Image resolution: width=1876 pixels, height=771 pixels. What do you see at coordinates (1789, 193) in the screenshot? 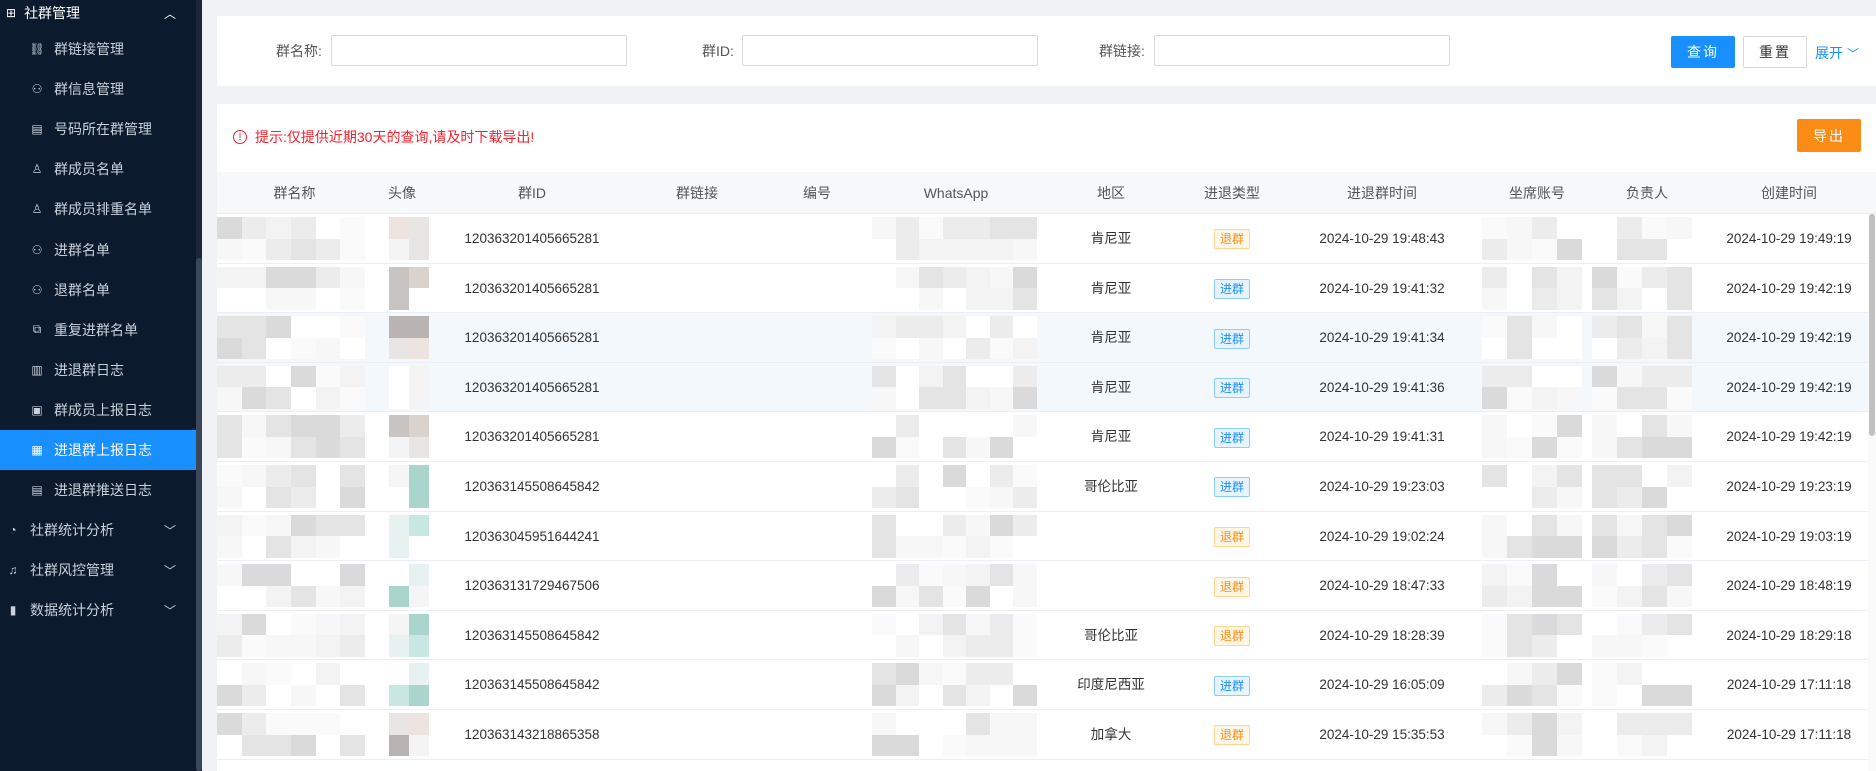
I see `column-header: 创建时间` at bounding box center [1789, 193].